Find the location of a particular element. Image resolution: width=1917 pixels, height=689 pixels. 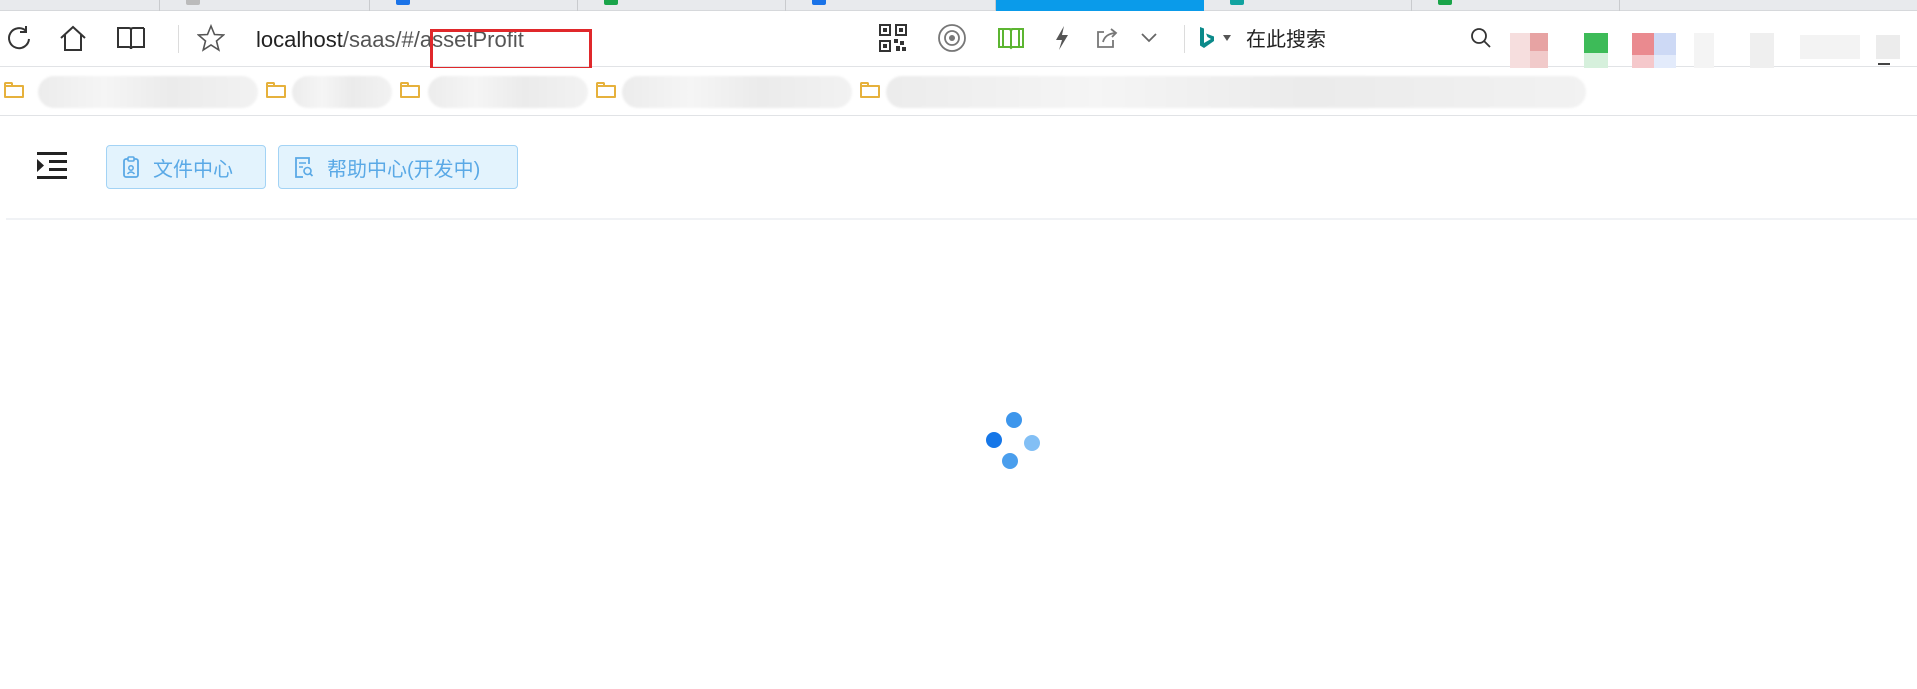

help-center-label: 帮助中心(开发中) is located at coordinates (404, 169).